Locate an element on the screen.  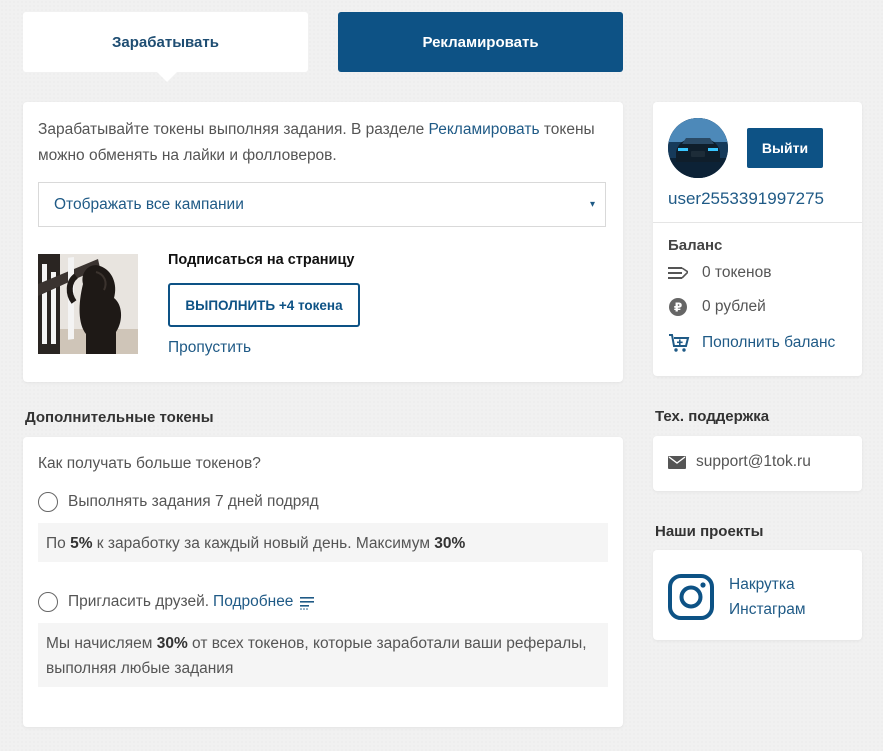
logout-button: Выйти is located at coordinates (785, 148).